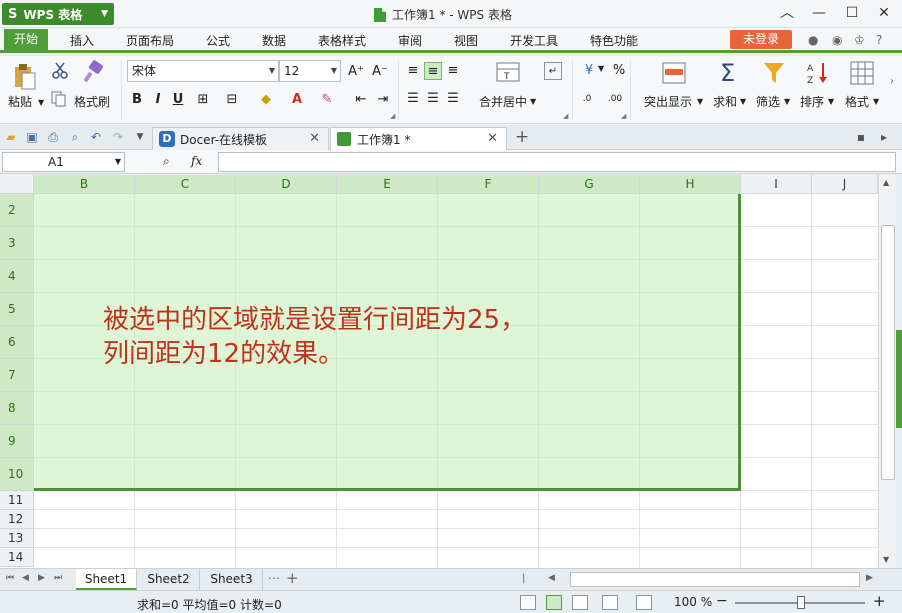 The width and height of the screenshot is (902, 613). I want to click on font-name-select: 宋体 ▼, so click(203, 71).